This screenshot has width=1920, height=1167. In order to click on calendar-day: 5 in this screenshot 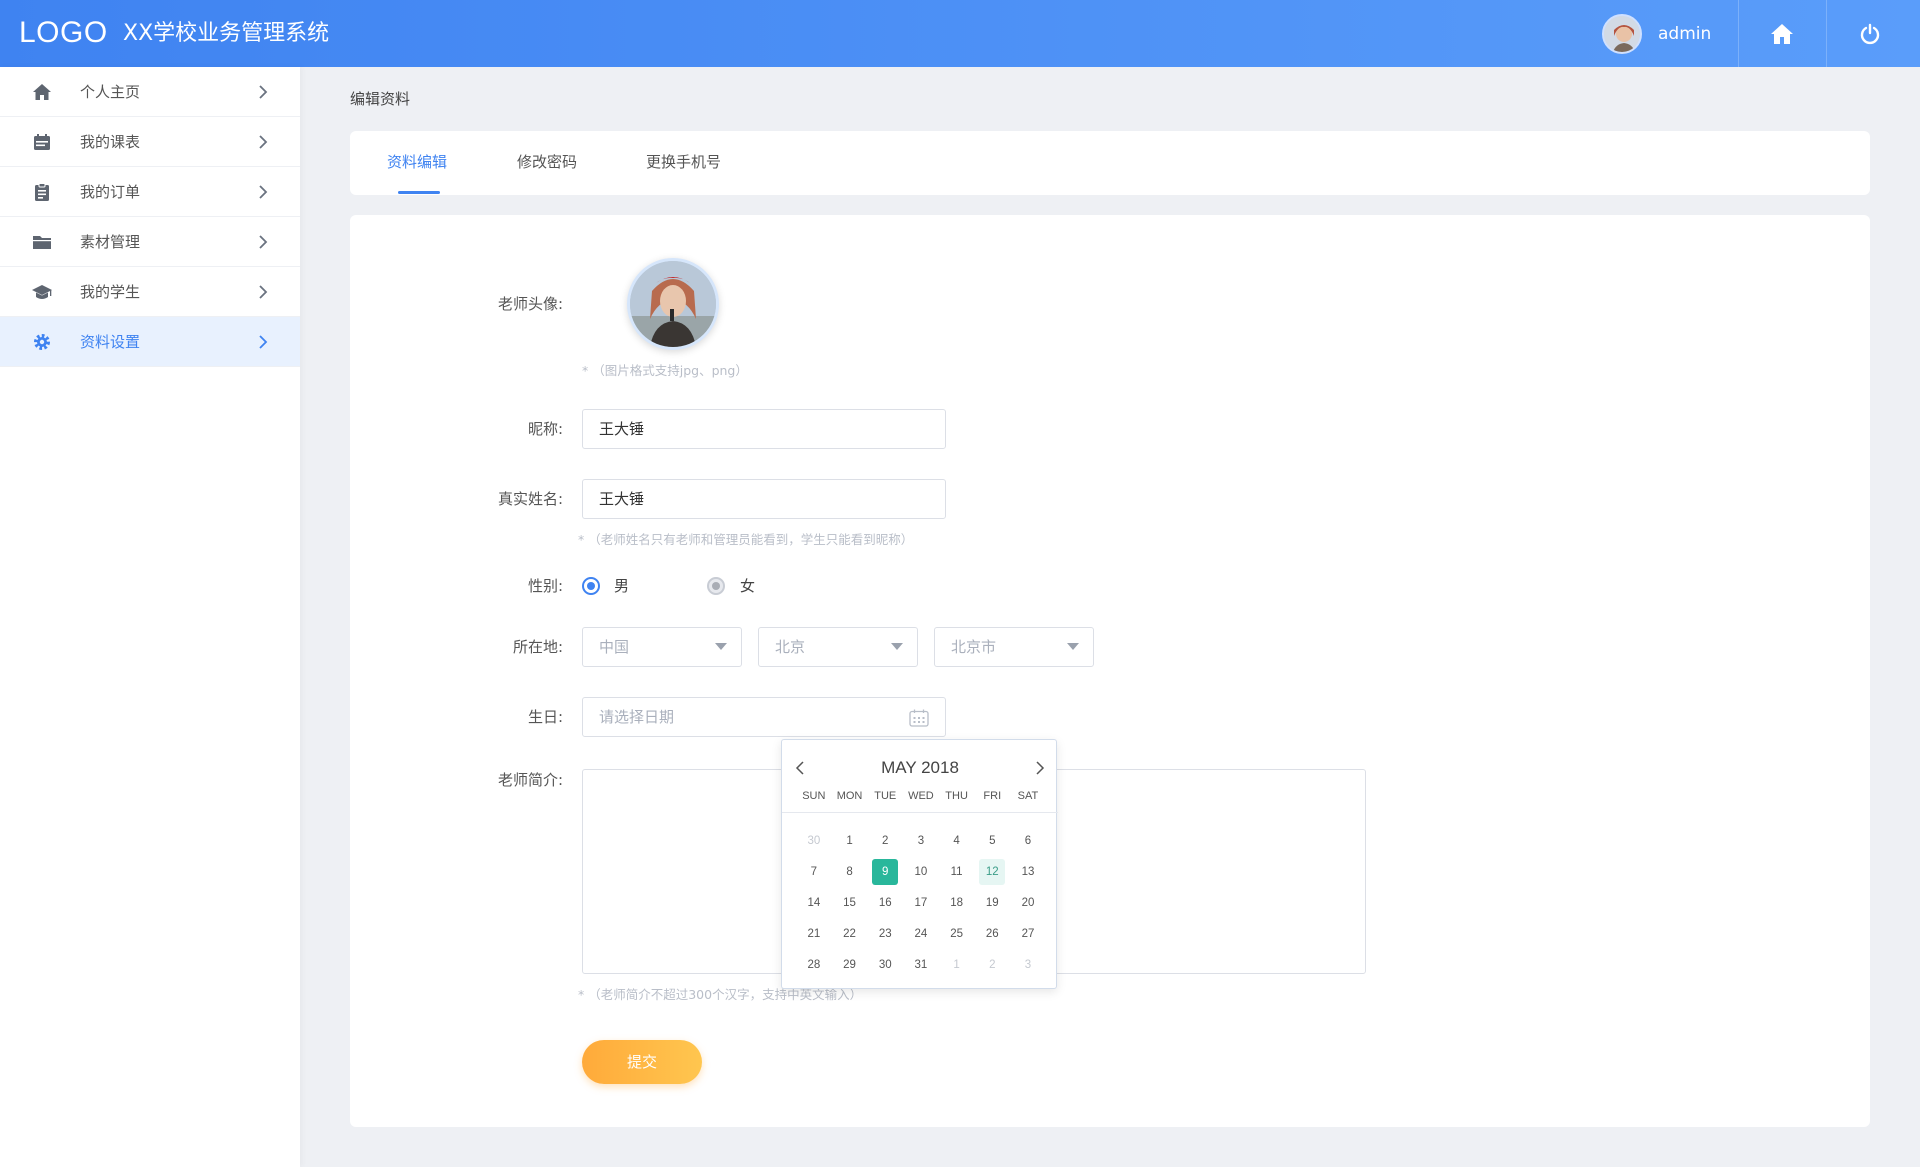, I will do `click(992, 841)`.